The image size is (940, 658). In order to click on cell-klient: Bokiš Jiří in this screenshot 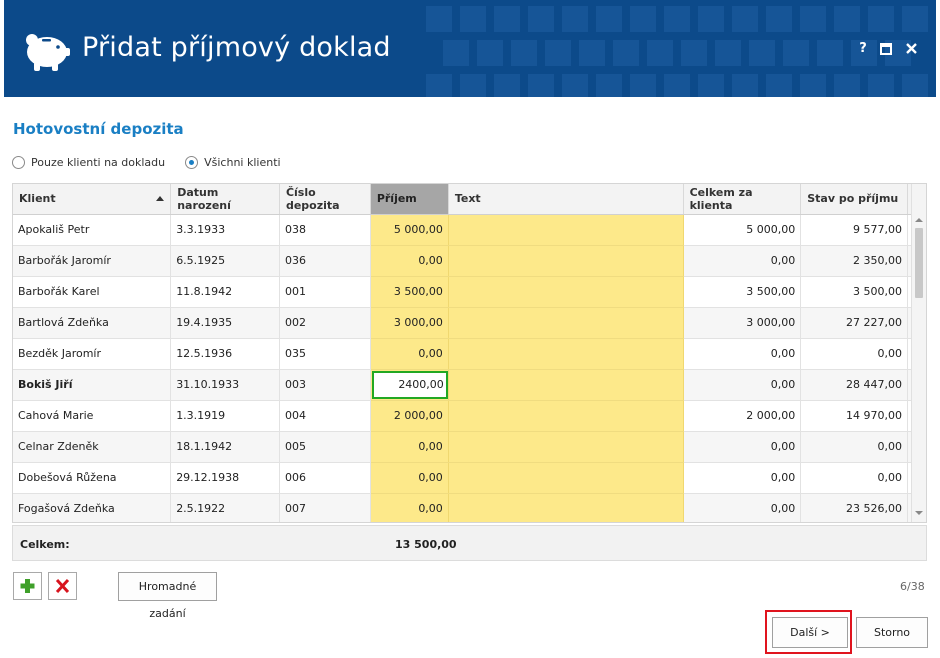, I will do `click(92, 385)`.